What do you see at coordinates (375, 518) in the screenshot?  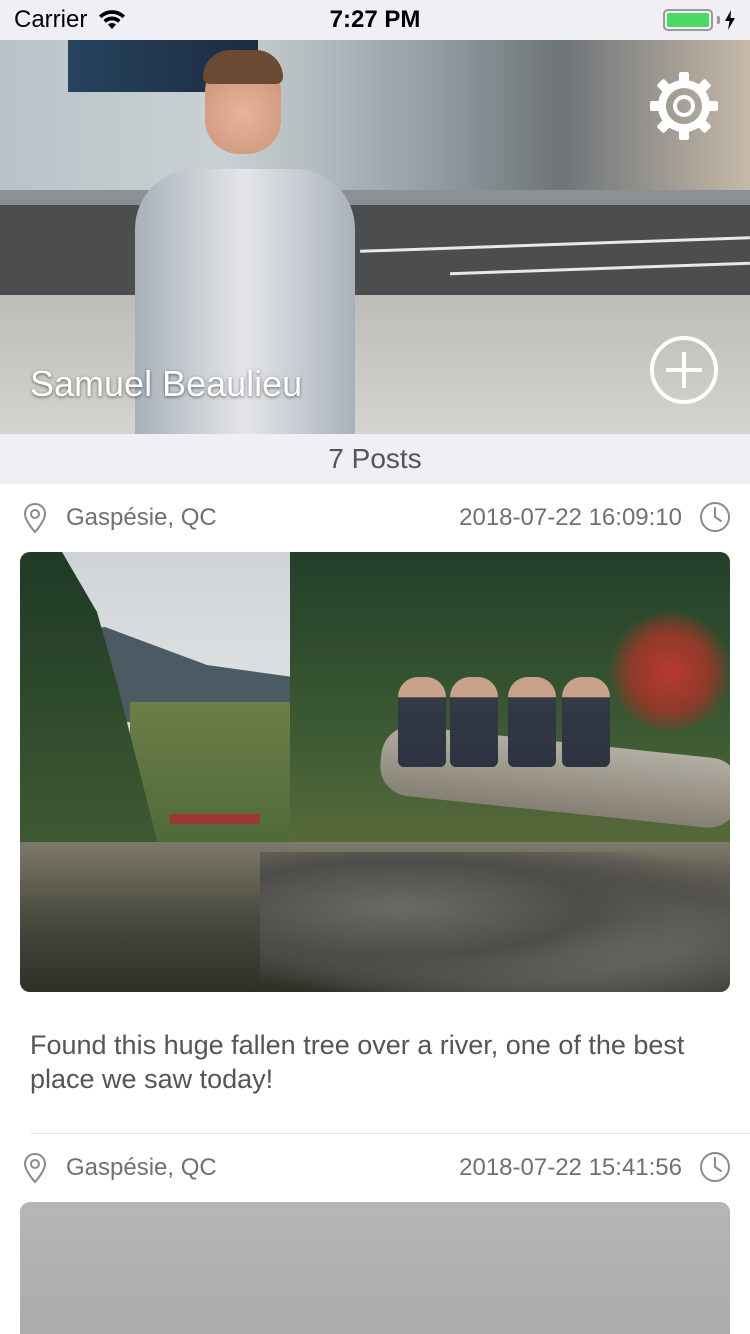 I see `post-meta: Gaspésie, QC 2018-07-22 16:09:10` at bounding box center [375, 518].